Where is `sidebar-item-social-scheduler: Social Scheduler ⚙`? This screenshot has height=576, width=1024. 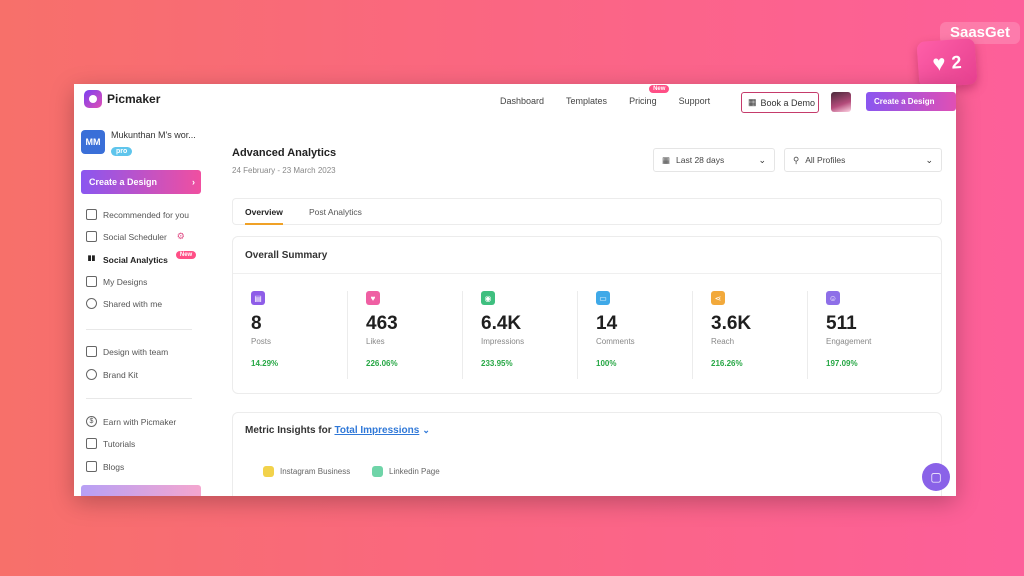
sidebar-item-social-scheduler: Social Scheduler ⚙ is located at coordinates (135, 236).